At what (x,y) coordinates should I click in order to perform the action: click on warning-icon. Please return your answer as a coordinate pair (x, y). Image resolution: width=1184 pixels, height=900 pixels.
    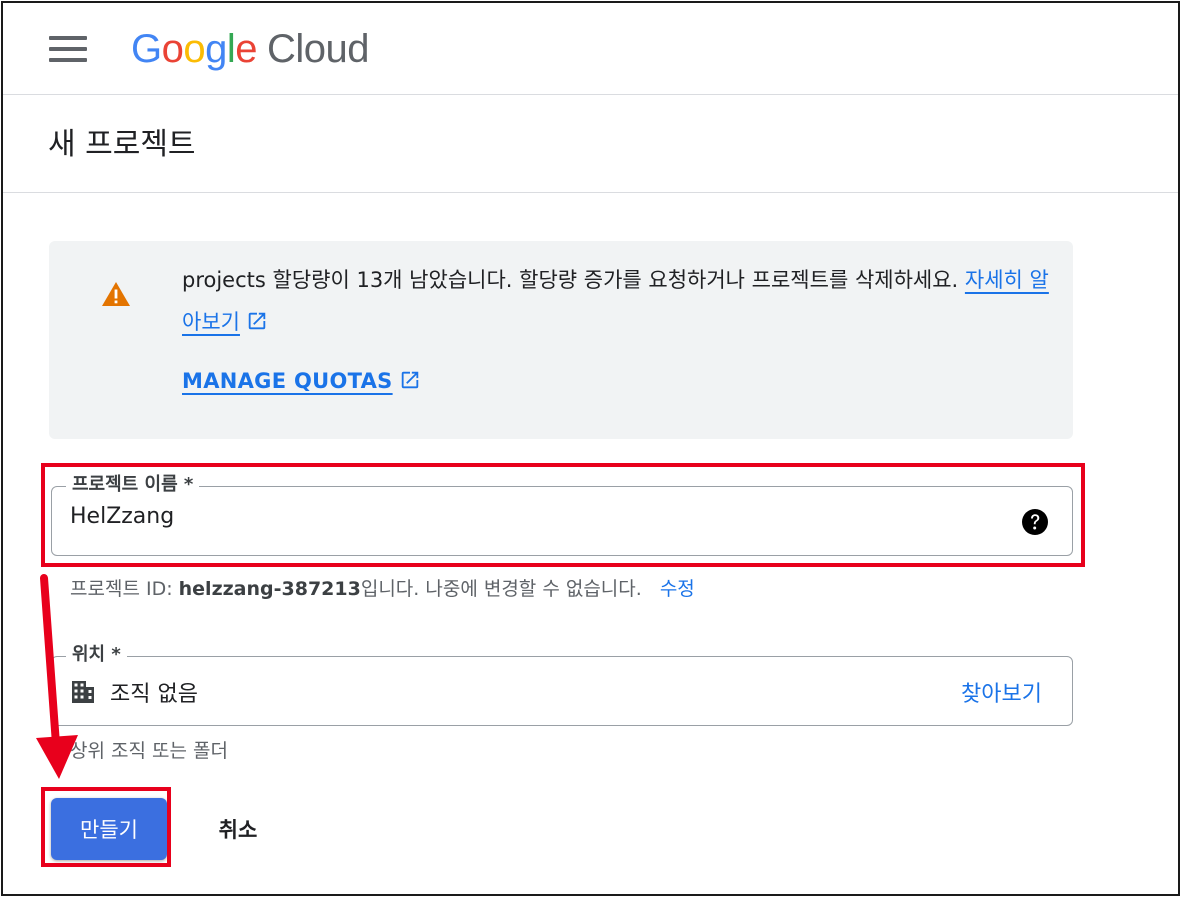
    Looking at the image, I should click on (116, 294).